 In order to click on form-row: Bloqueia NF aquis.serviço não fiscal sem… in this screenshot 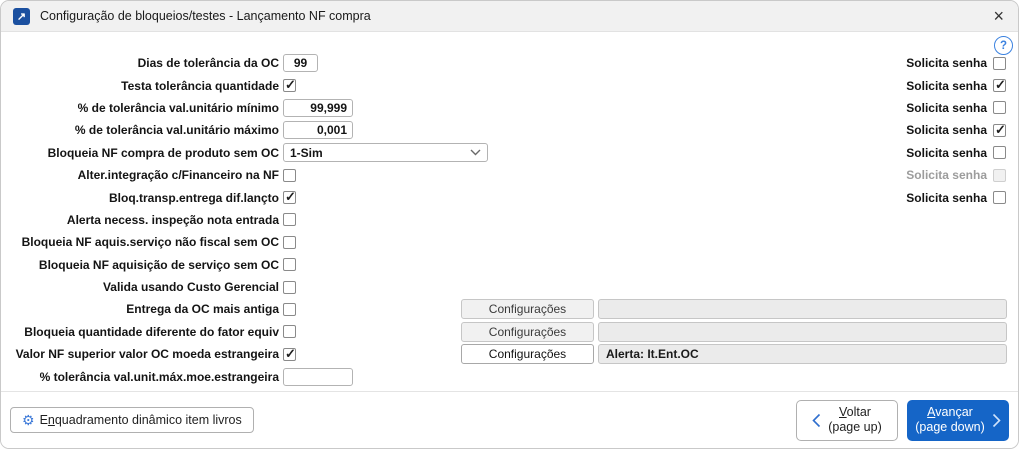, I will do `click(511, 242)`.